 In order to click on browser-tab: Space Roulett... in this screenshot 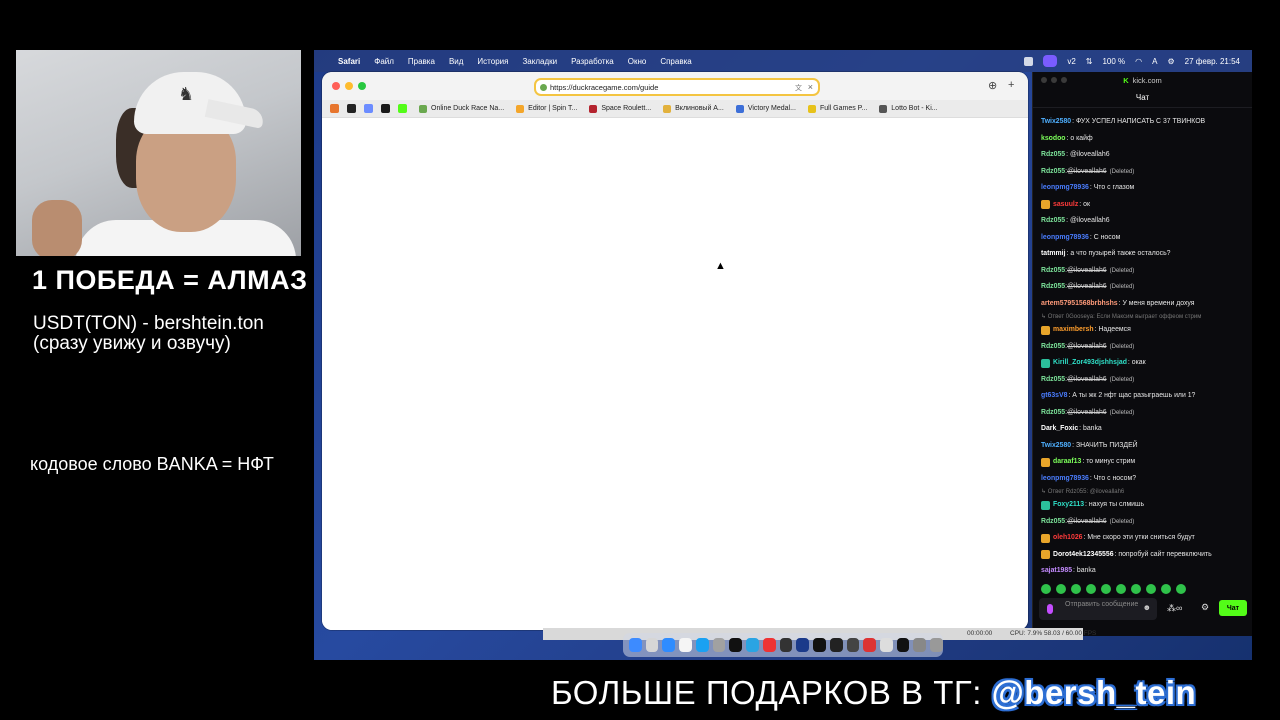, I will do `click(620, 108)`.